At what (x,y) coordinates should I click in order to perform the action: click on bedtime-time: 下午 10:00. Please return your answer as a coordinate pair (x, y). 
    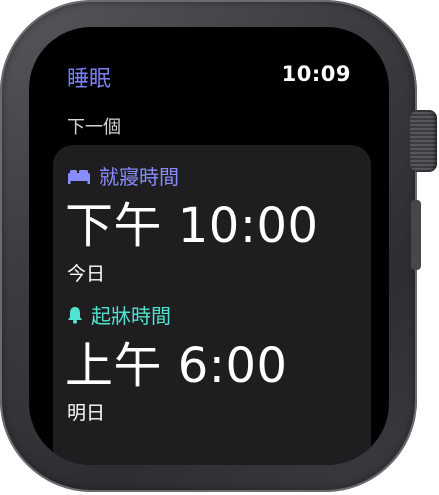
    Looking at the image, I should click on (192, 226).